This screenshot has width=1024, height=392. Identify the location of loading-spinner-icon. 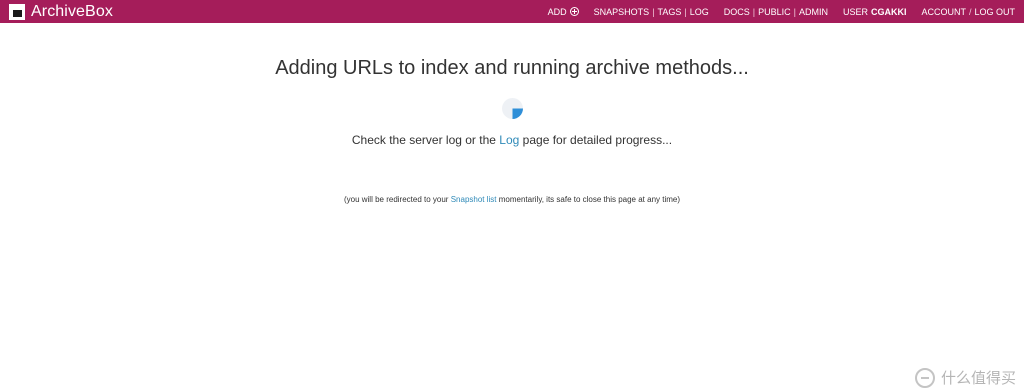
(512, 108).